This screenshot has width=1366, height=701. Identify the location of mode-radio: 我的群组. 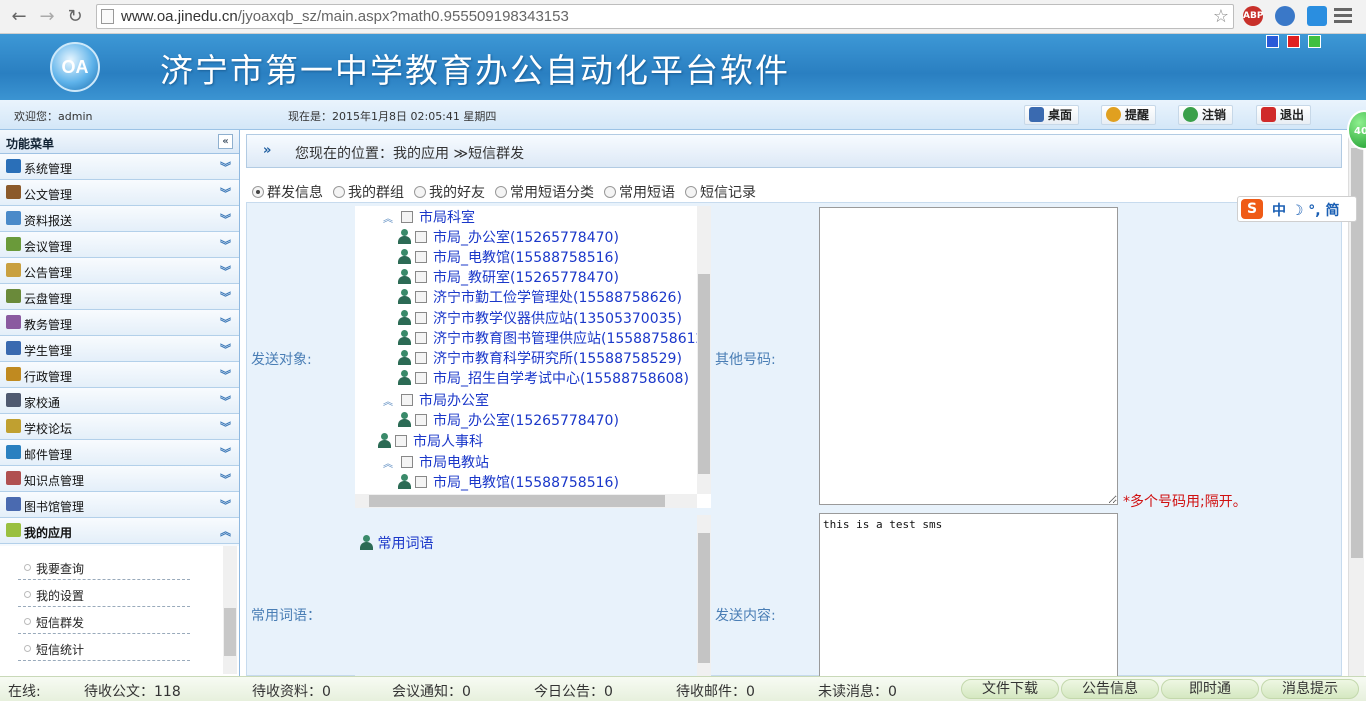
(368, 192).